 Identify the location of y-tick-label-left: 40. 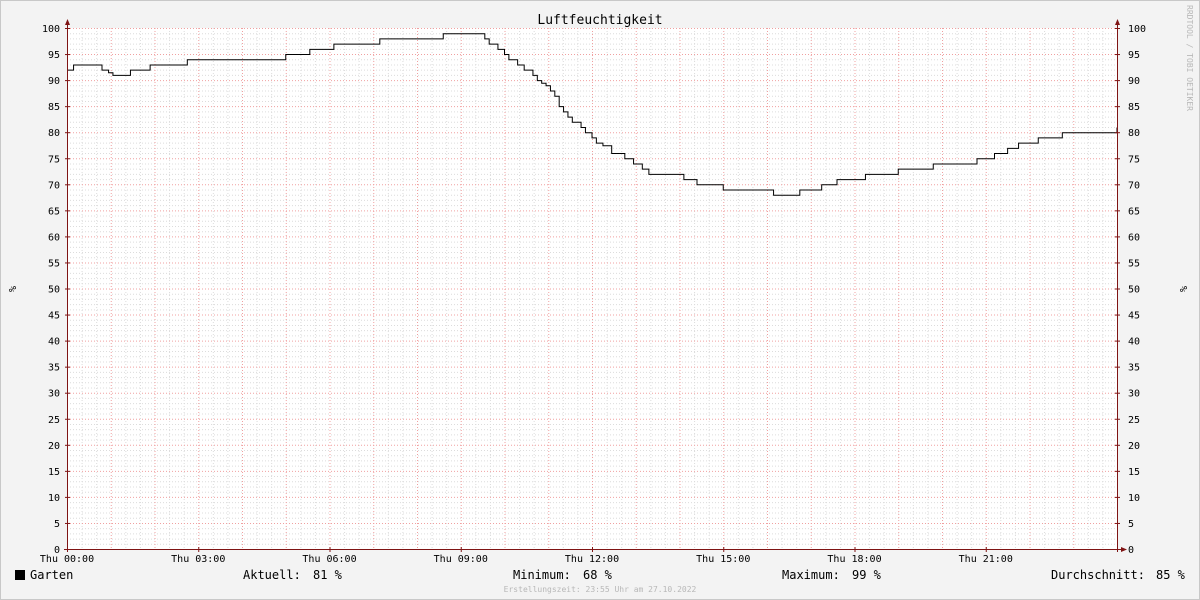
(54, 342).